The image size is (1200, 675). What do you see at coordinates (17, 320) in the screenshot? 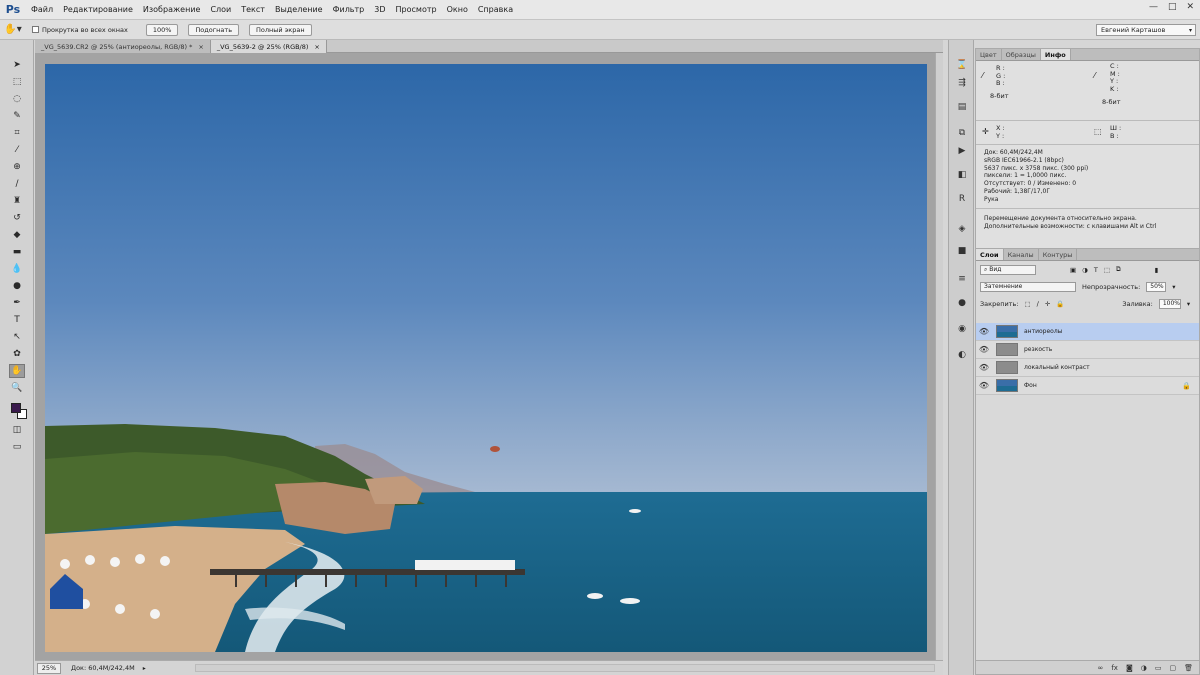
I see `type-tool-icon: T` at bounding box center [17, 320].